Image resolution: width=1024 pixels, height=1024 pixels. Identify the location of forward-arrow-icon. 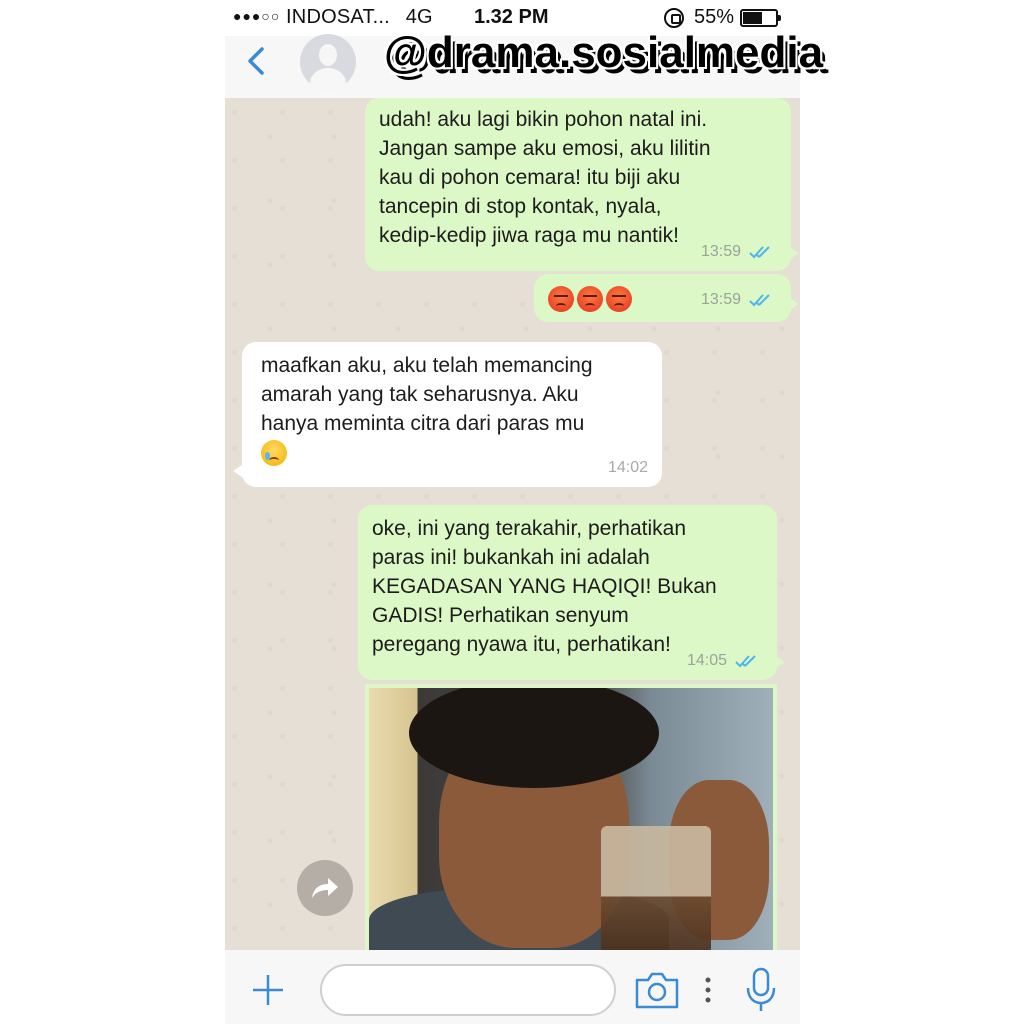
(325, 888).